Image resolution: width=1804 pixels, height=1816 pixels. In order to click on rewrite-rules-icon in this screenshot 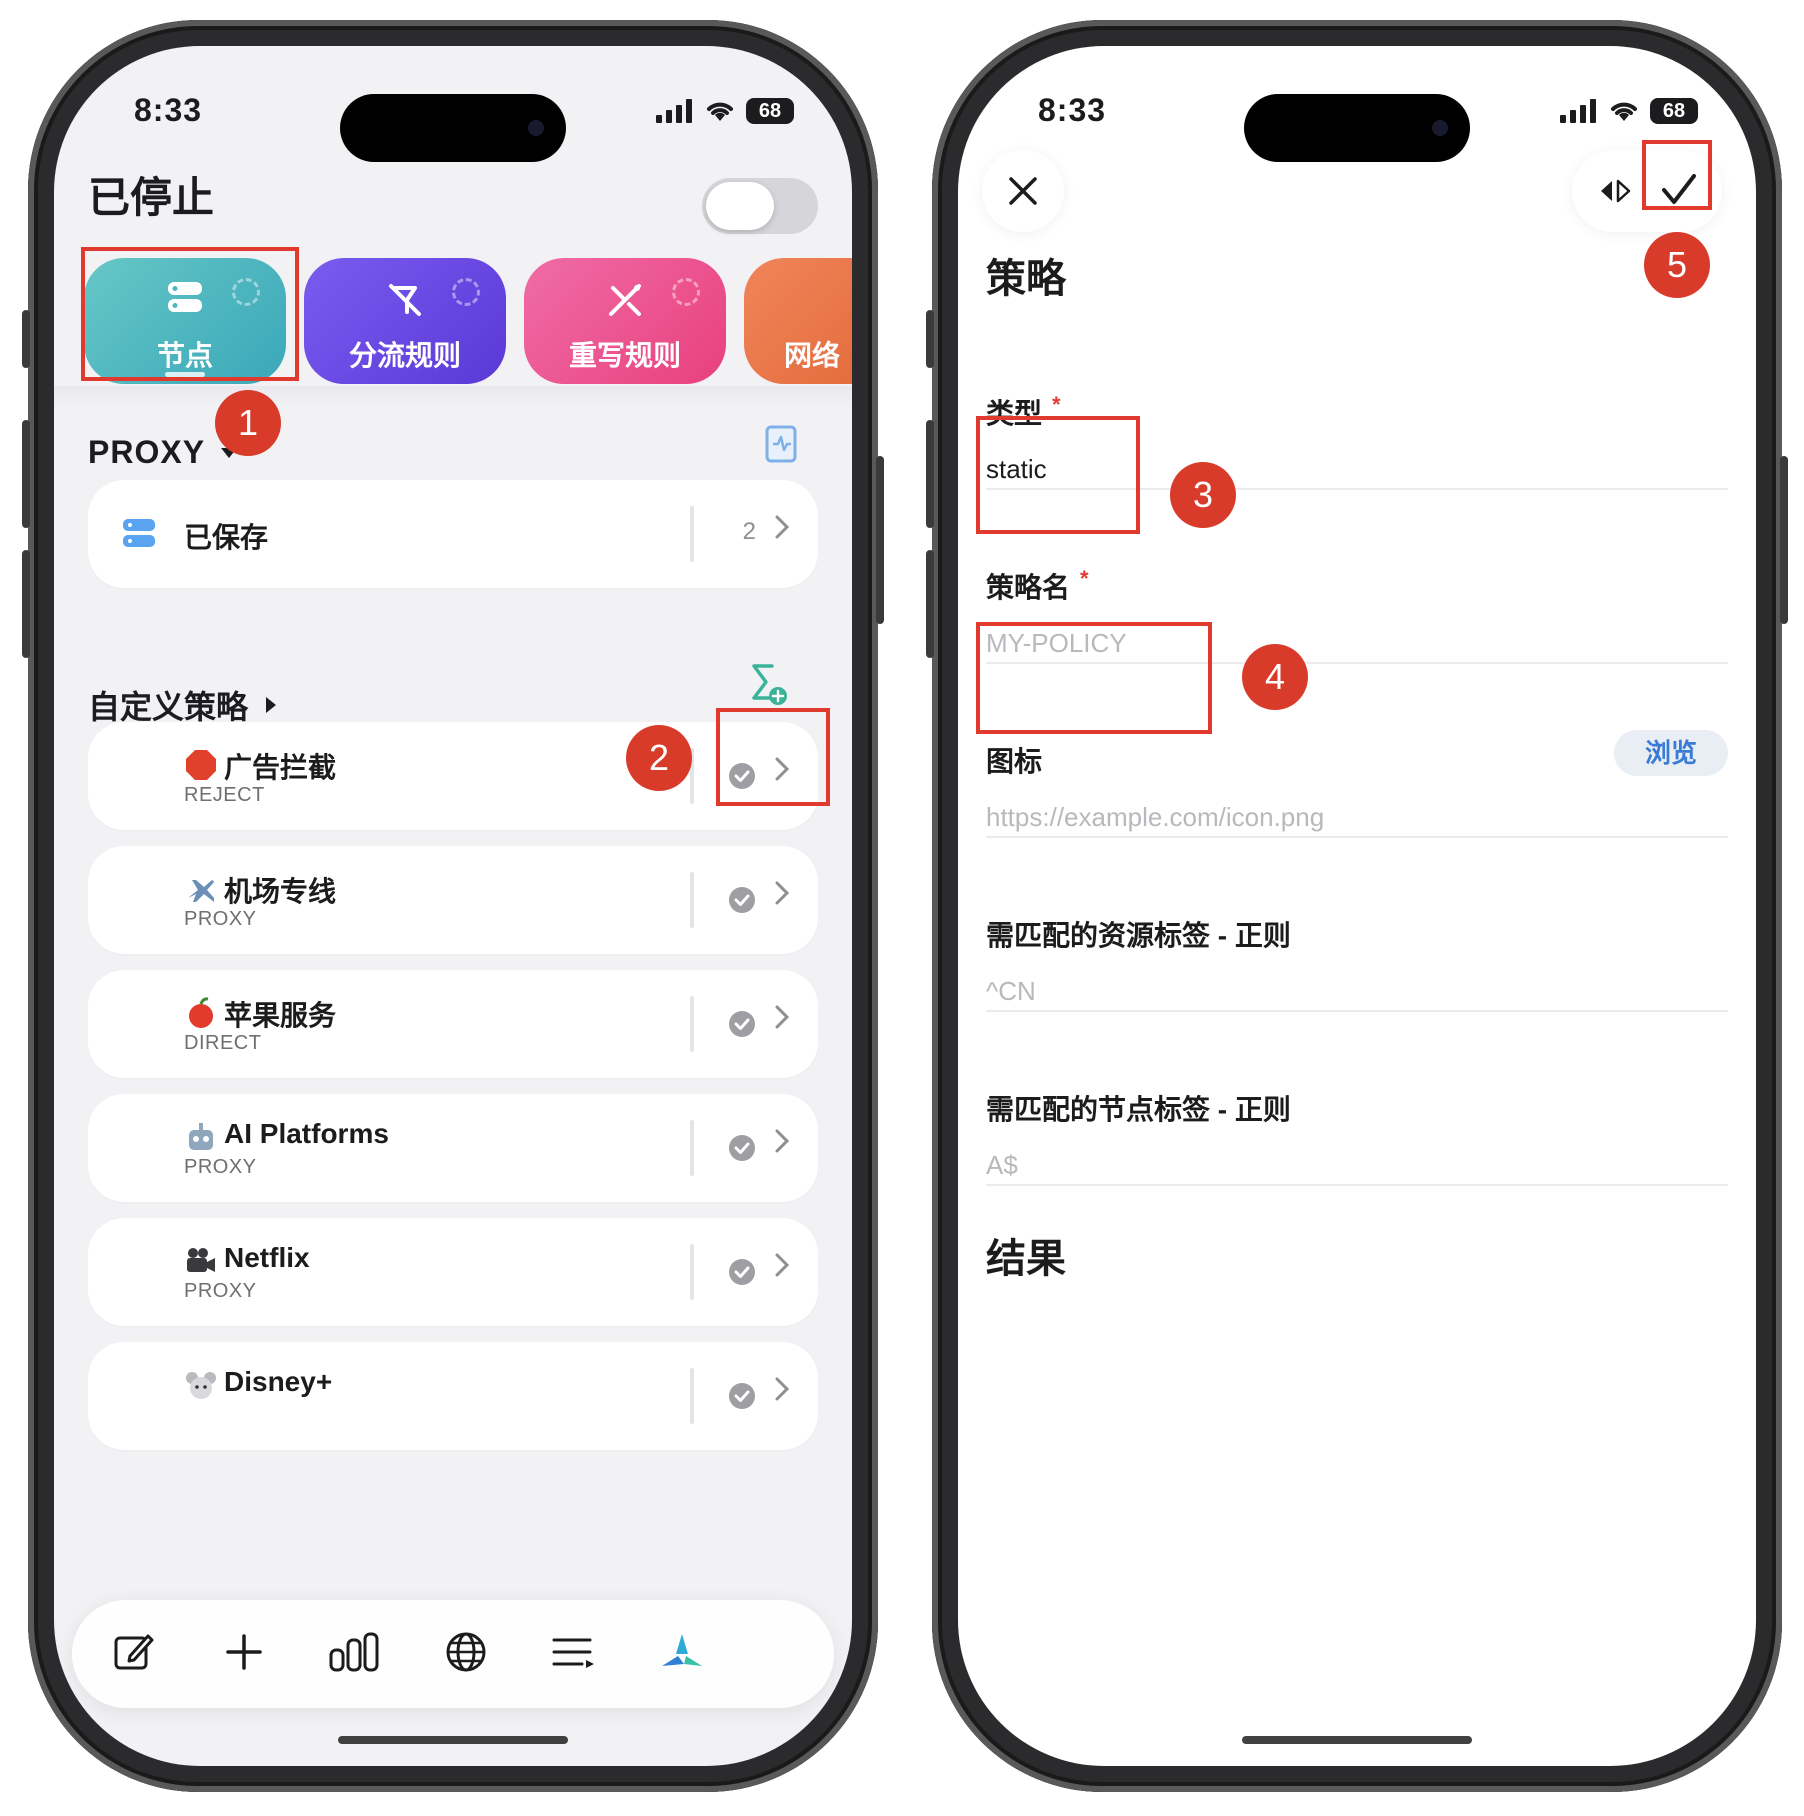, I will do `click(625, 300)`.